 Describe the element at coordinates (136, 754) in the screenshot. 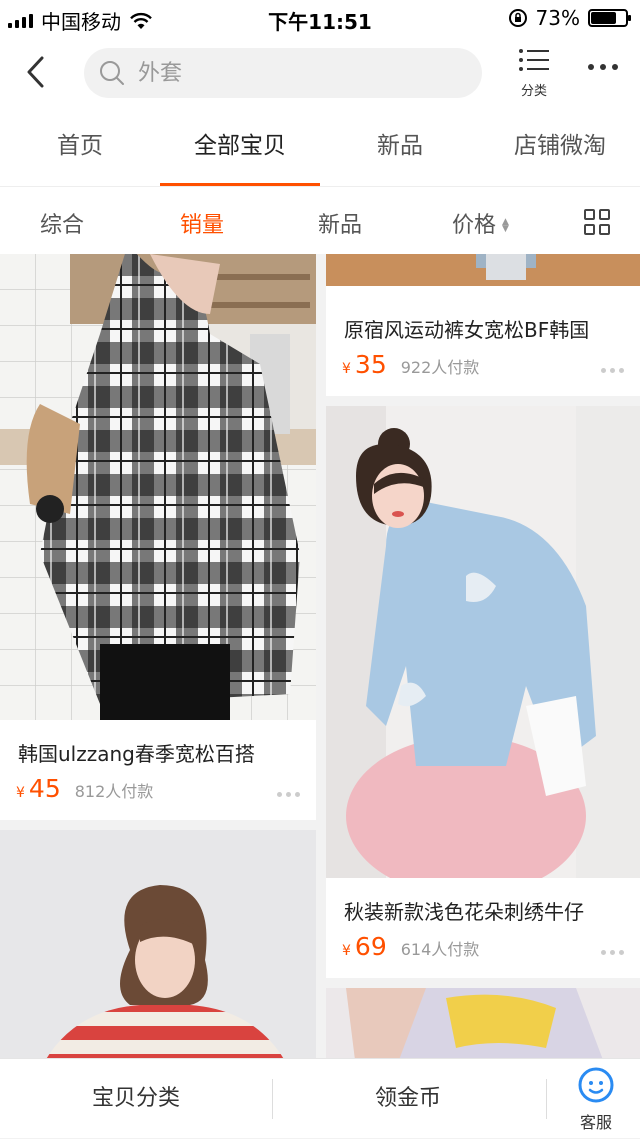

I see `product-title: 韩国ulzzang春季宽松百搭` at that location.